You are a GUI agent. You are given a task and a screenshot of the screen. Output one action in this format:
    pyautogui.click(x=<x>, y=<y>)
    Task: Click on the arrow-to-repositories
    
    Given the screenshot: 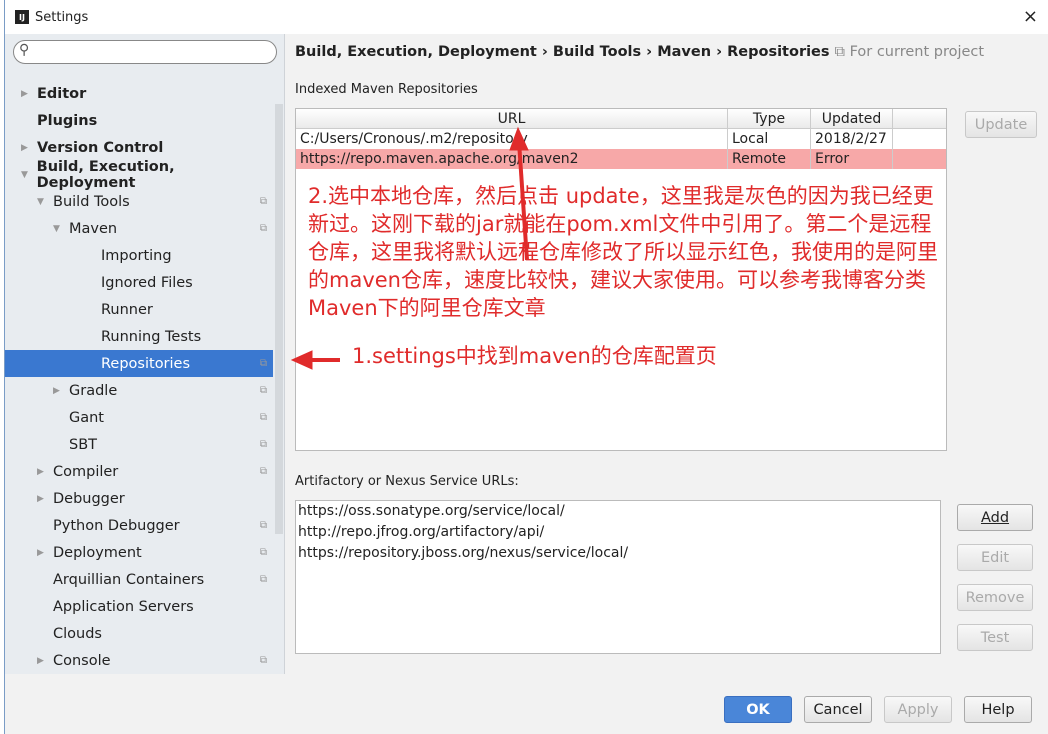 What is the action you would take?
    pyautogui.click(x=315, y=360)
    